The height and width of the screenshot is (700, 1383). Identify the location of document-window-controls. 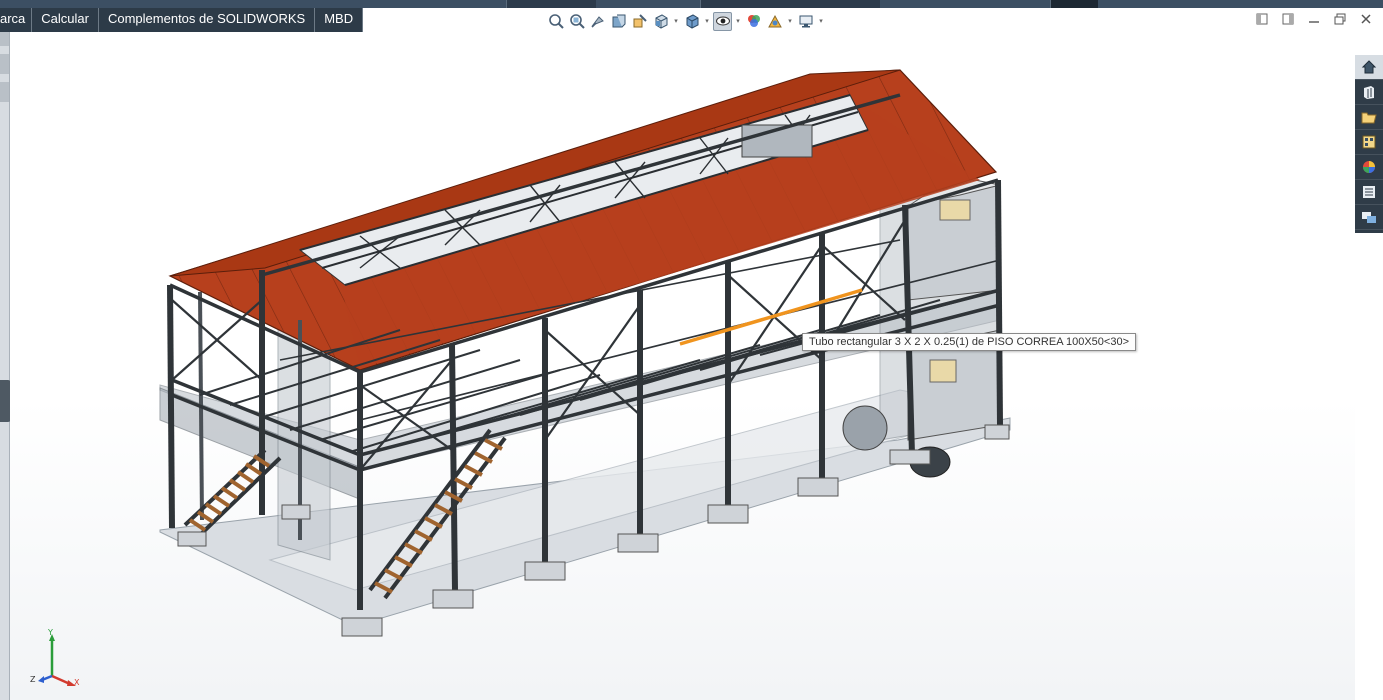
(1314, 19).